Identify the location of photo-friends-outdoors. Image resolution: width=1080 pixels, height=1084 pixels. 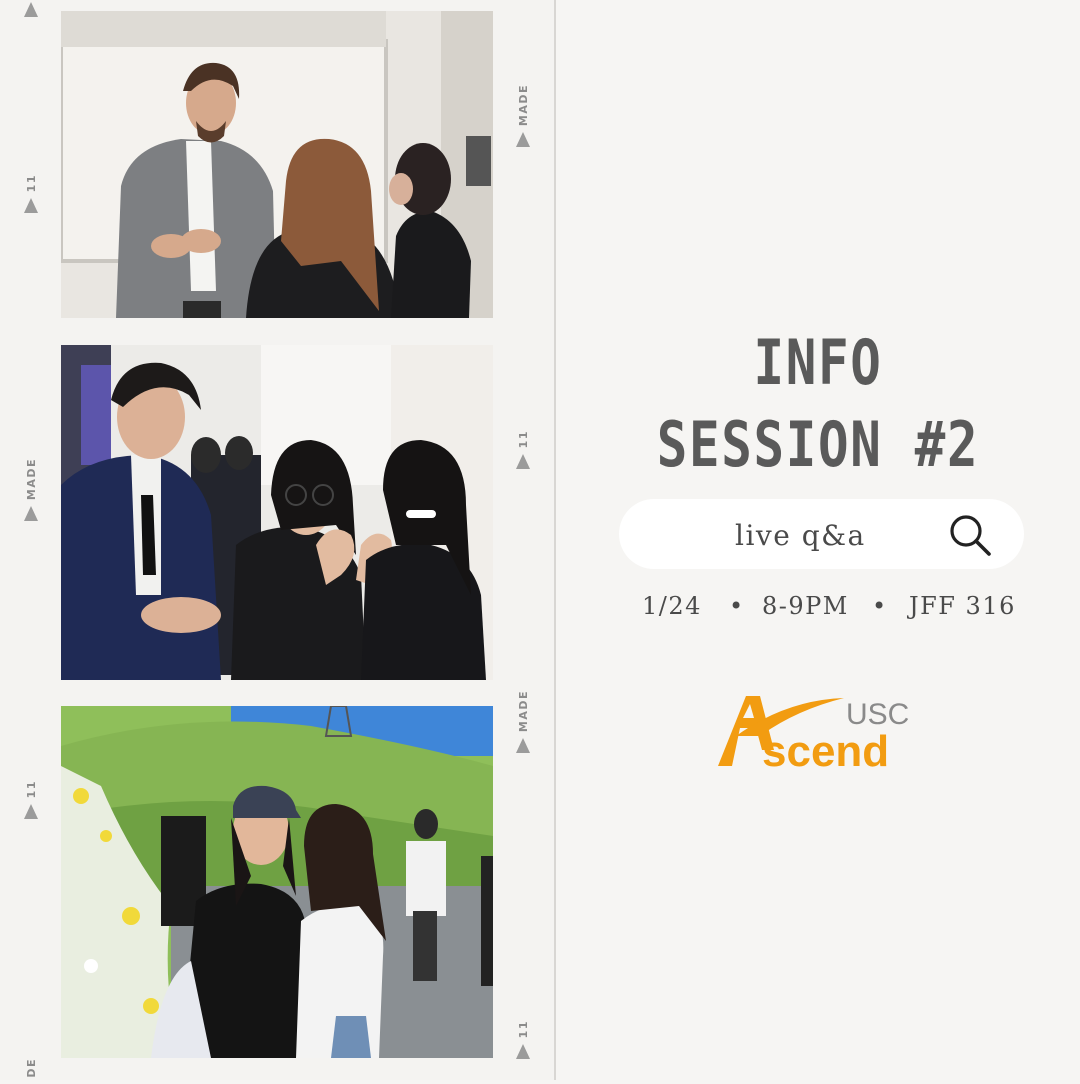
(277, 882).